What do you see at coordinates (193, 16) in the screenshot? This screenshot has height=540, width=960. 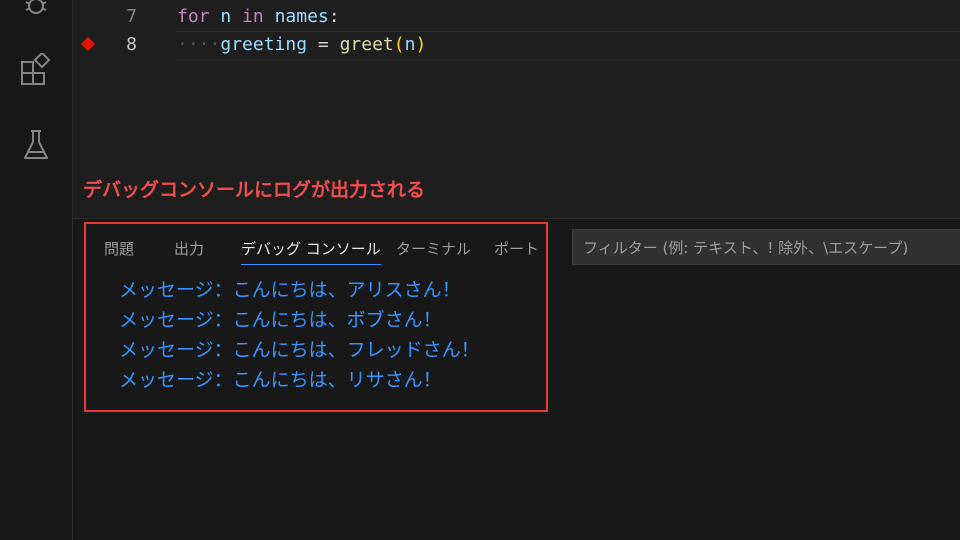 I see `keyword: for` at bounding box center [193, 16].